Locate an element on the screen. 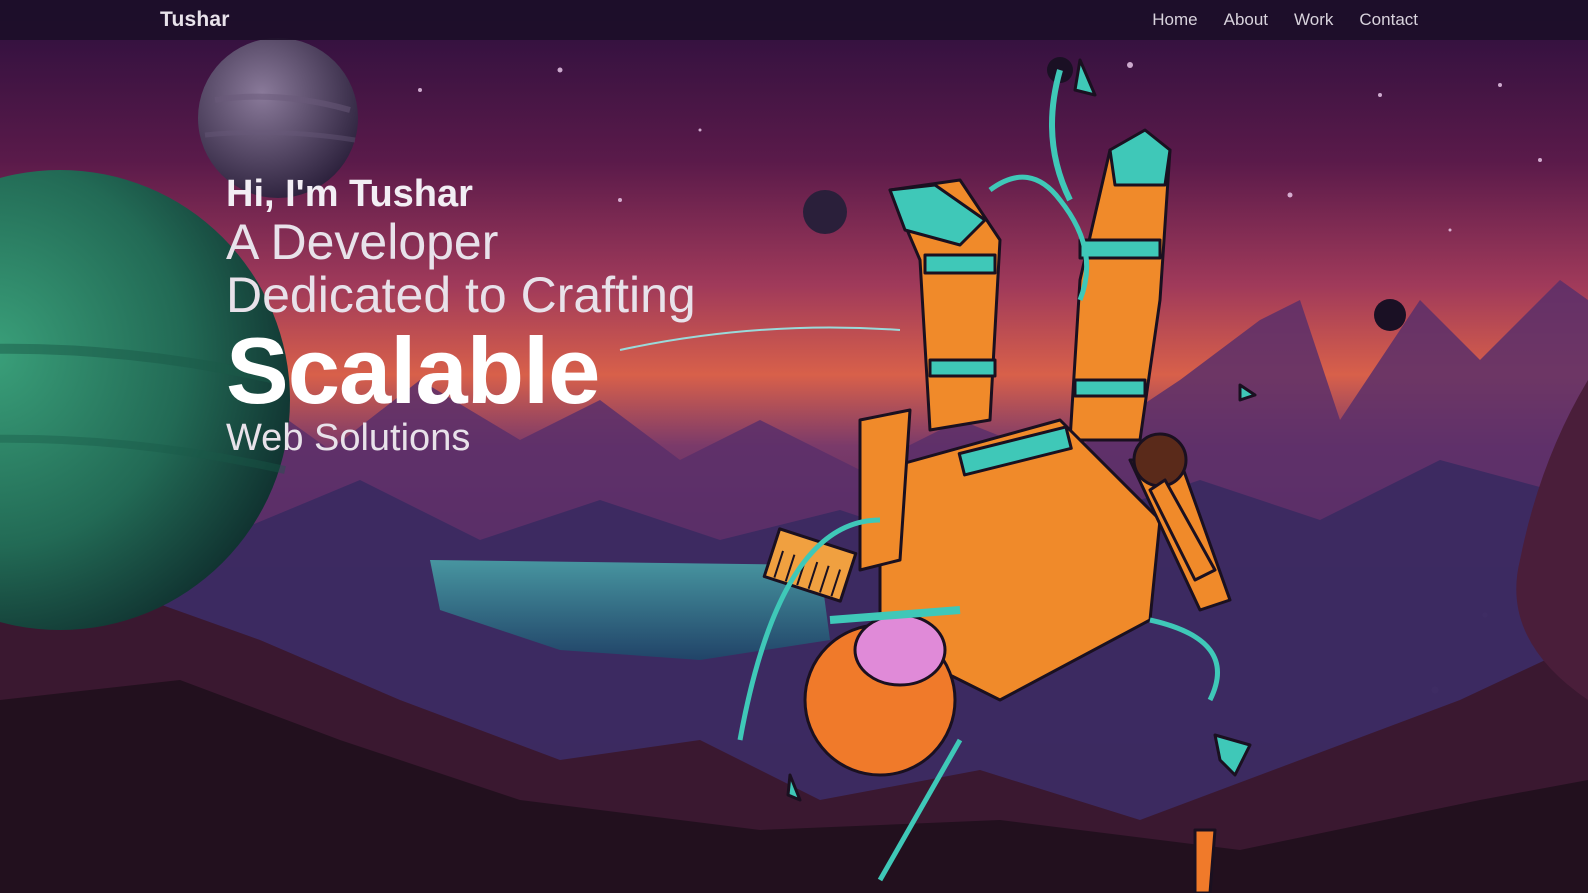  hero-highlight-word: Scalable is located at coordinates (413, 370).